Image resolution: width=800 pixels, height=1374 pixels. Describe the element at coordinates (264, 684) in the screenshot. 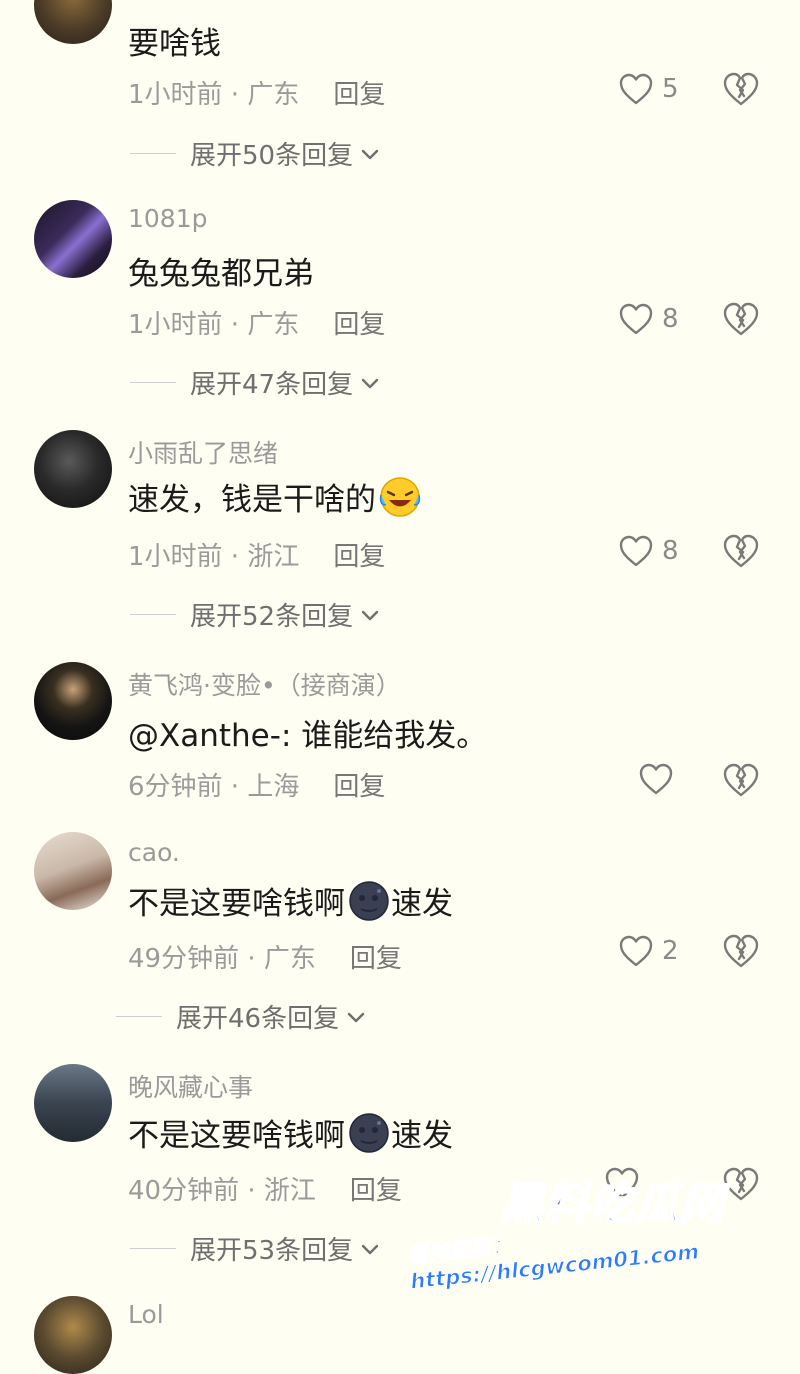

I see `username: 黄飞鸿·变脸•（接商演）` at that location.